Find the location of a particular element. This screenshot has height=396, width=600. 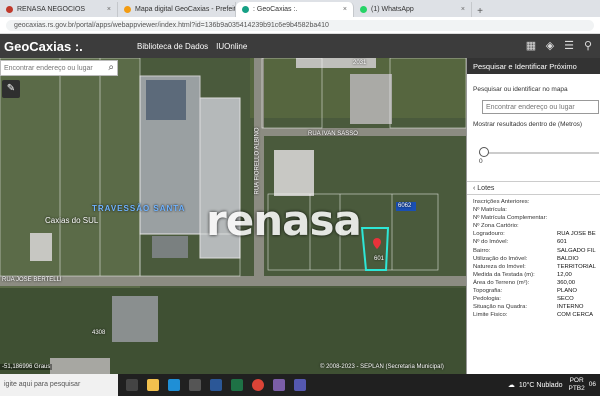

attr-value: BALDIO is located at coordinates (568, 258).